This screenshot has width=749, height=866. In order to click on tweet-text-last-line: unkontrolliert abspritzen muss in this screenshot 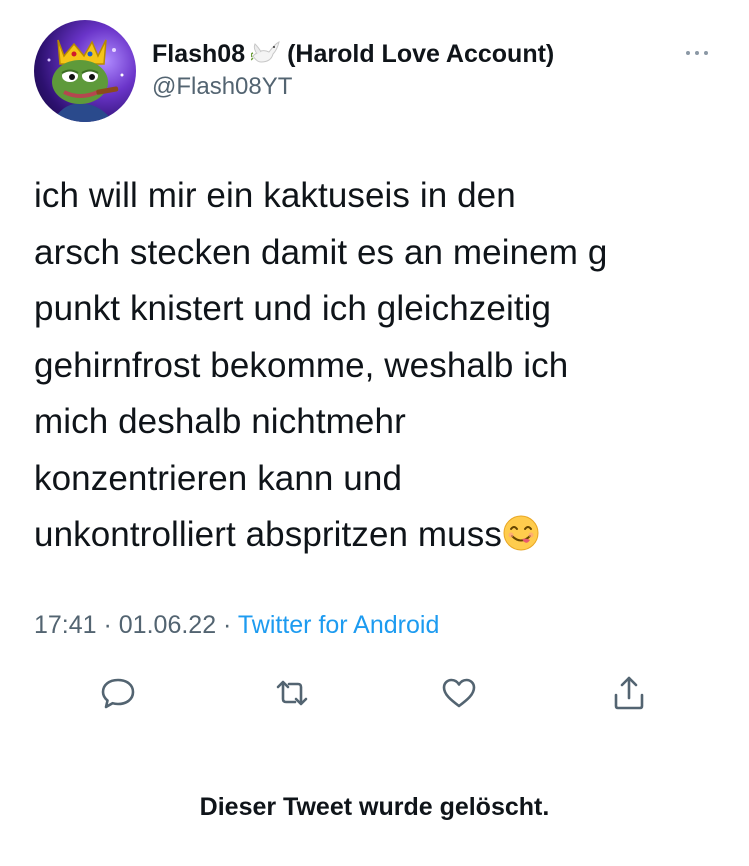, I will do `click(379, 535)`.